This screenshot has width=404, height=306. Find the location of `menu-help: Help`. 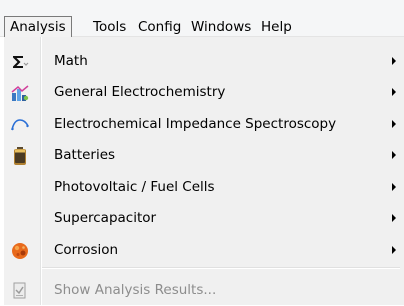

menu-help: Help is located at coordinates (276, 28).